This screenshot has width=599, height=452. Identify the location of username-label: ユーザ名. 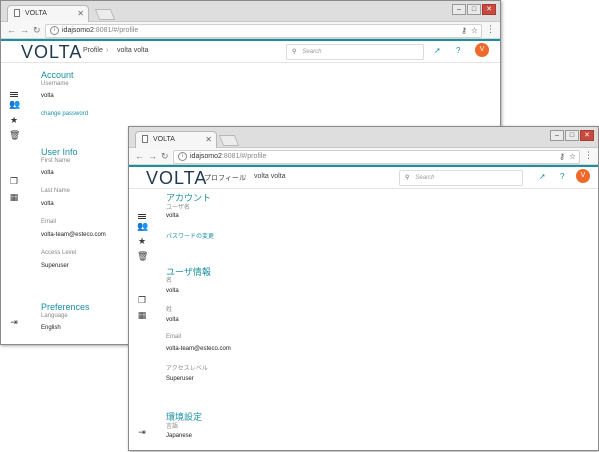
(178, 208).